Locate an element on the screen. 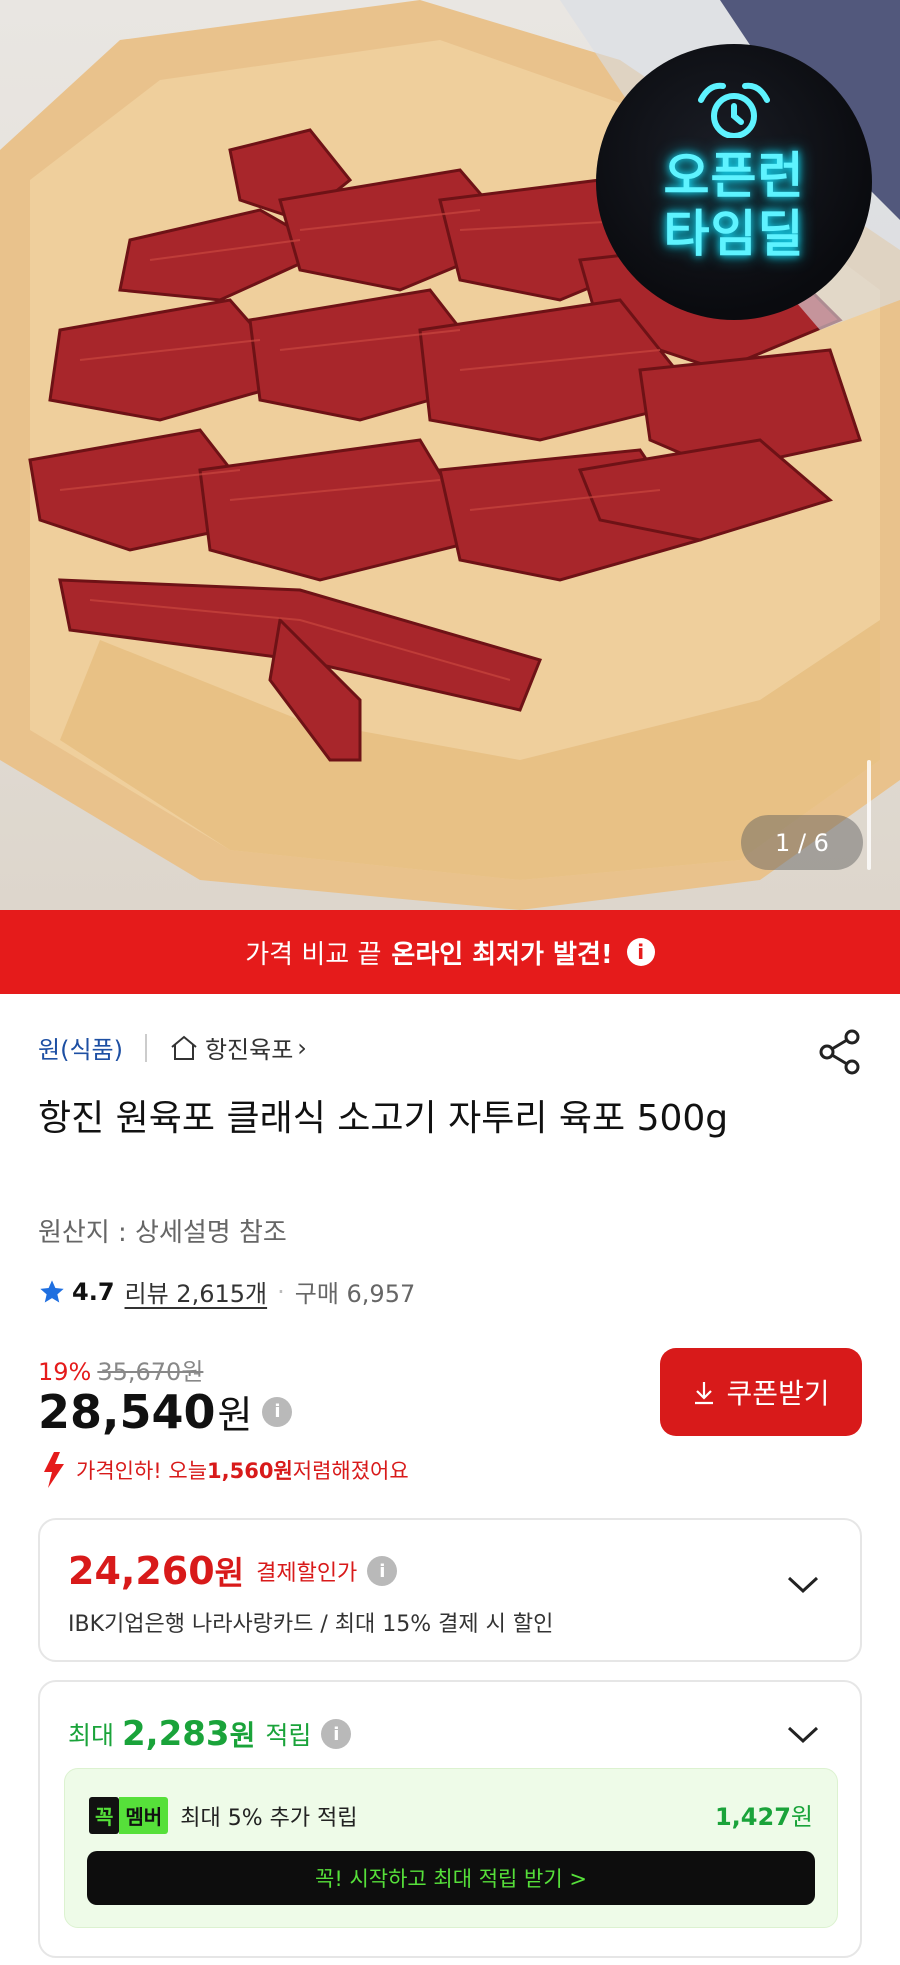  rating-score: 4.7 is located at coordinates (93, 1291).